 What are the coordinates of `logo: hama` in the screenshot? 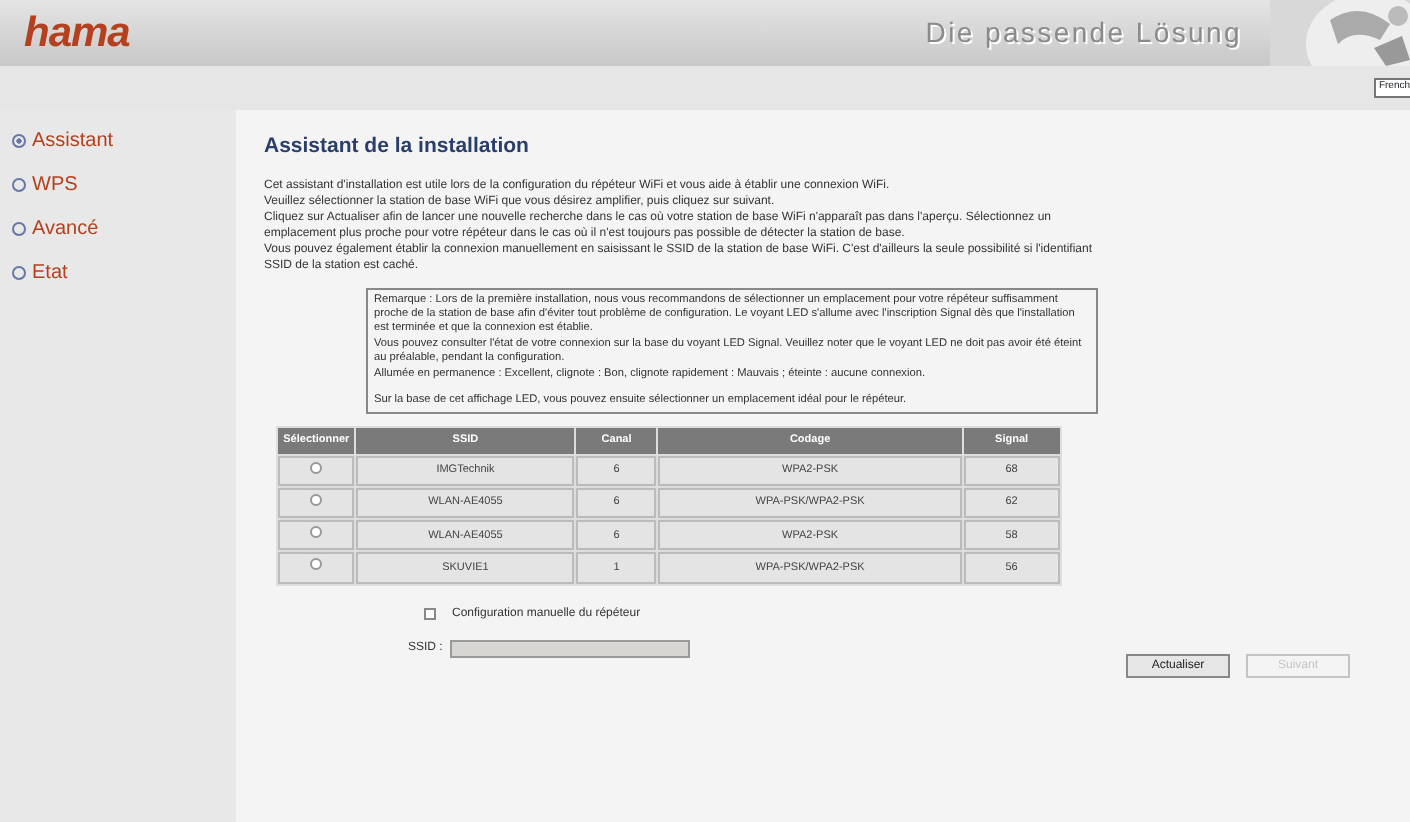 It's located at (77, 33).